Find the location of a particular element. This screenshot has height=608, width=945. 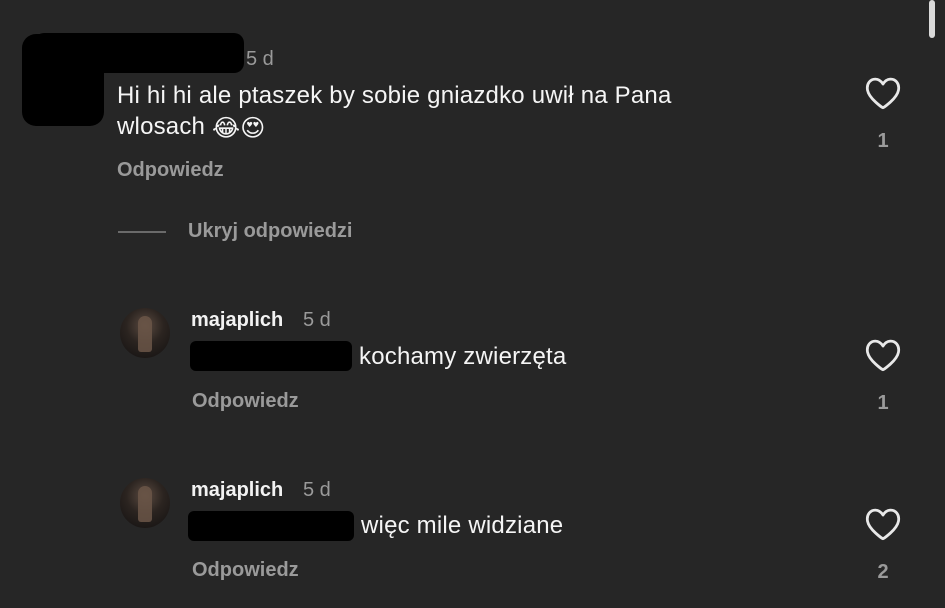

heart-eyes-emoji-icon: 😍 is located at coordinates (253, 128).